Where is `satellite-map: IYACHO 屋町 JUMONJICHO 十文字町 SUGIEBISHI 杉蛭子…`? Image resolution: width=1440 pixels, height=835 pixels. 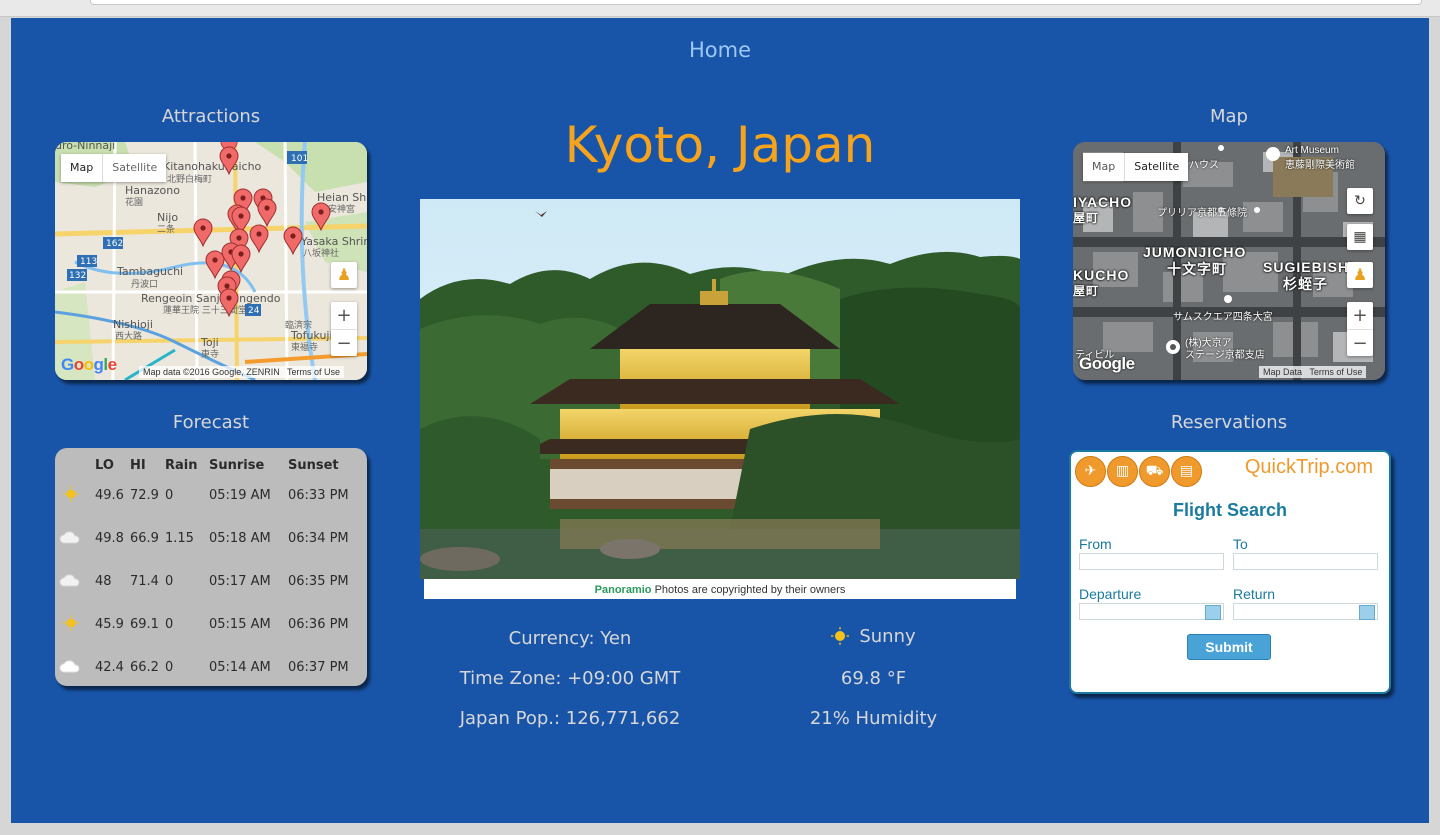 satellite-map: IYACHO 屋町 JUMONJICHO 十文字町 SUGIEBISHI 杉蛭子… is located at coordinates (1229, 261).